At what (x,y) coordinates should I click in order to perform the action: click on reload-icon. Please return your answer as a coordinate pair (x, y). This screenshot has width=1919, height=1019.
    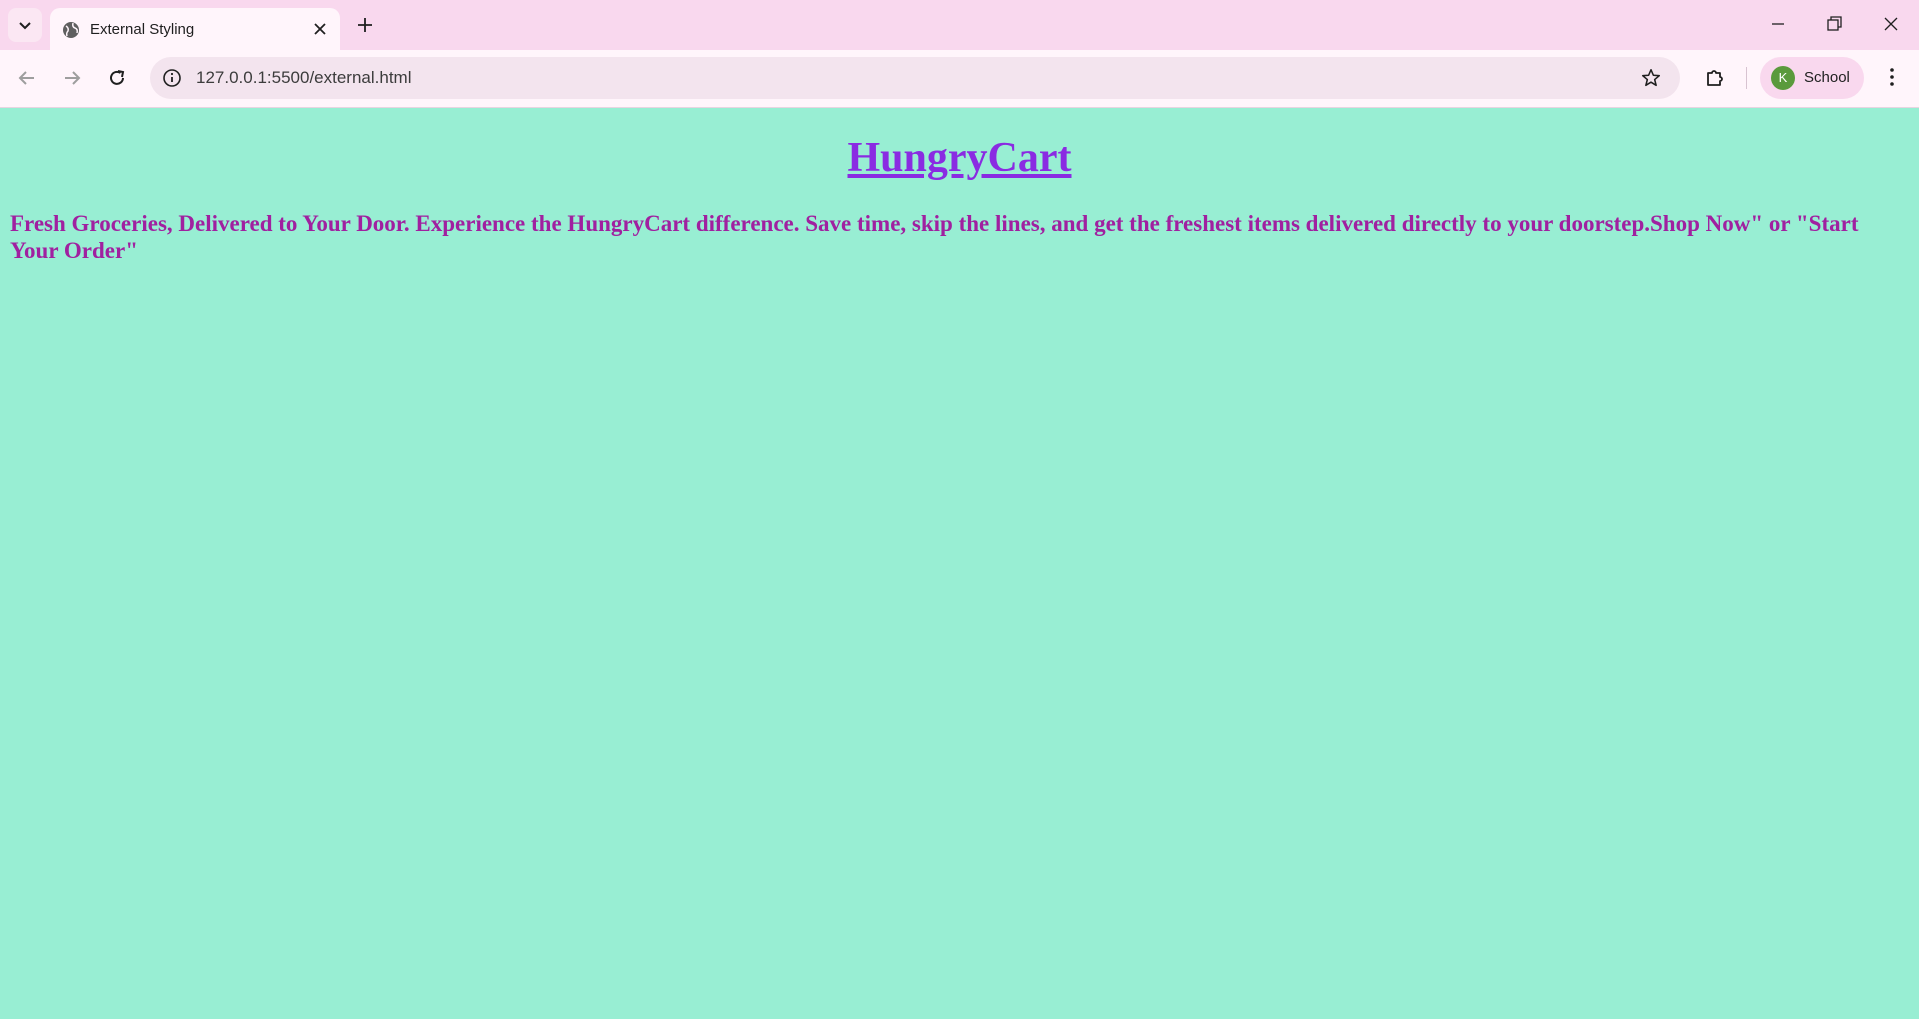
    Looking at the image, I should click on (117, 78).